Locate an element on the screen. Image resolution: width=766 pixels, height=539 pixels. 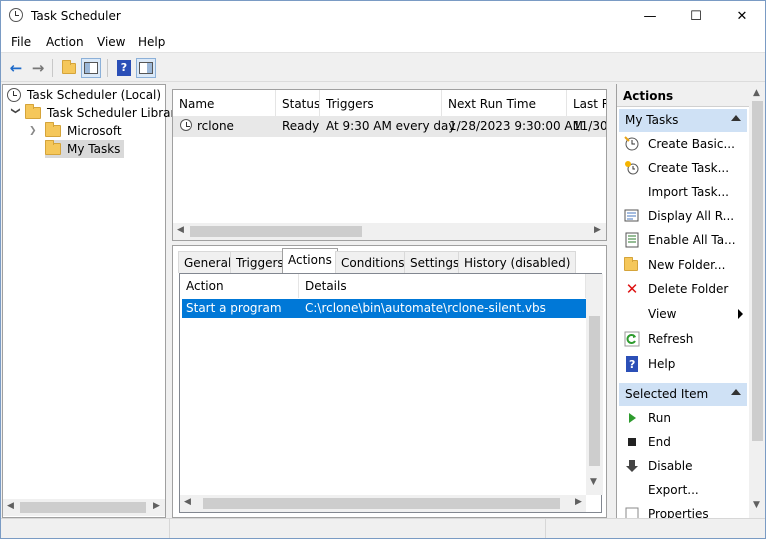
menu-file: File is located at coordinates (21, 42).